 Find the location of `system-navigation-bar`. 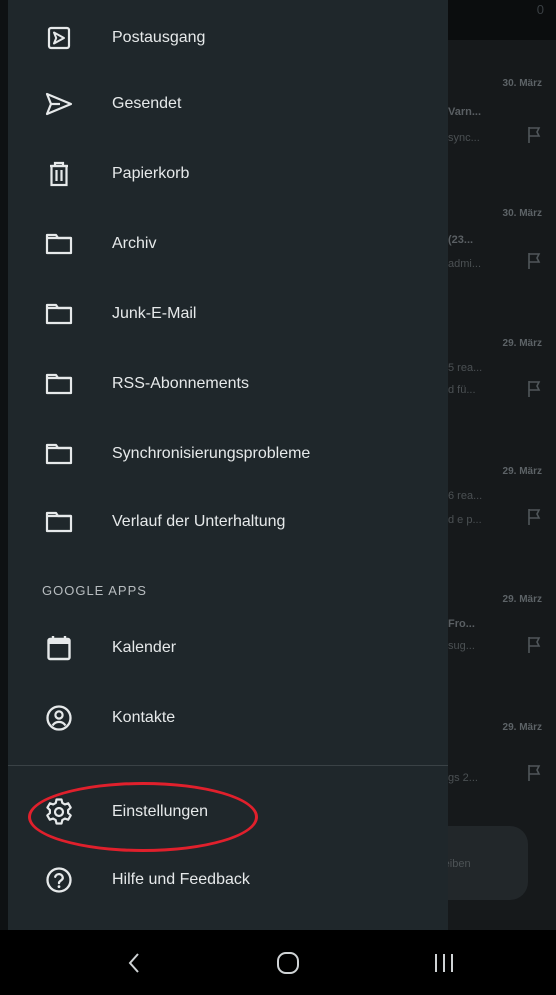

system-navigation-bar is located at coordinates (278, 962).